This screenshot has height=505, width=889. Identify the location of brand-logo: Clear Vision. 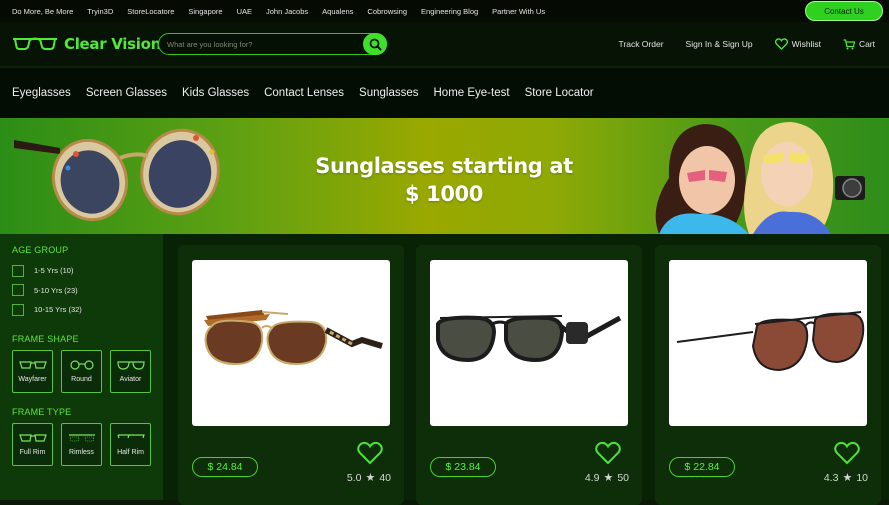
(86, 44).